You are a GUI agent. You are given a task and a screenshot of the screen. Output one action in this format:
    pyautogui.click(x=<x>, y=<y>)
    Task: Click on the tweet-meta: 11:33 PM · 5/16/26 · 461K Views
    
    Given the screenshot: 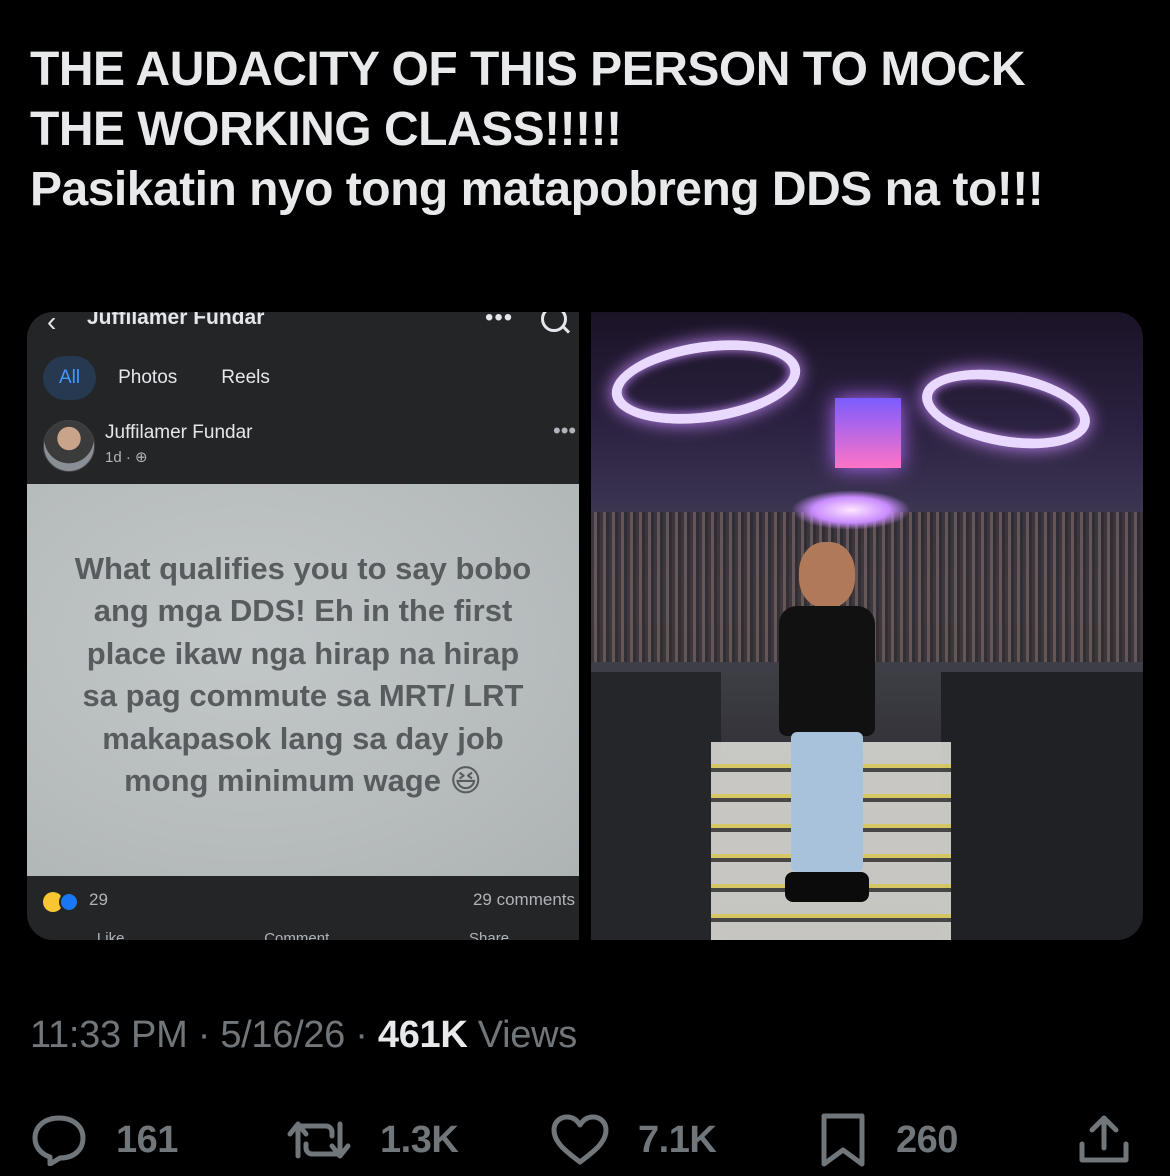 What is the action you would take?
    pyautogui.click(x=303, y=1035)
    